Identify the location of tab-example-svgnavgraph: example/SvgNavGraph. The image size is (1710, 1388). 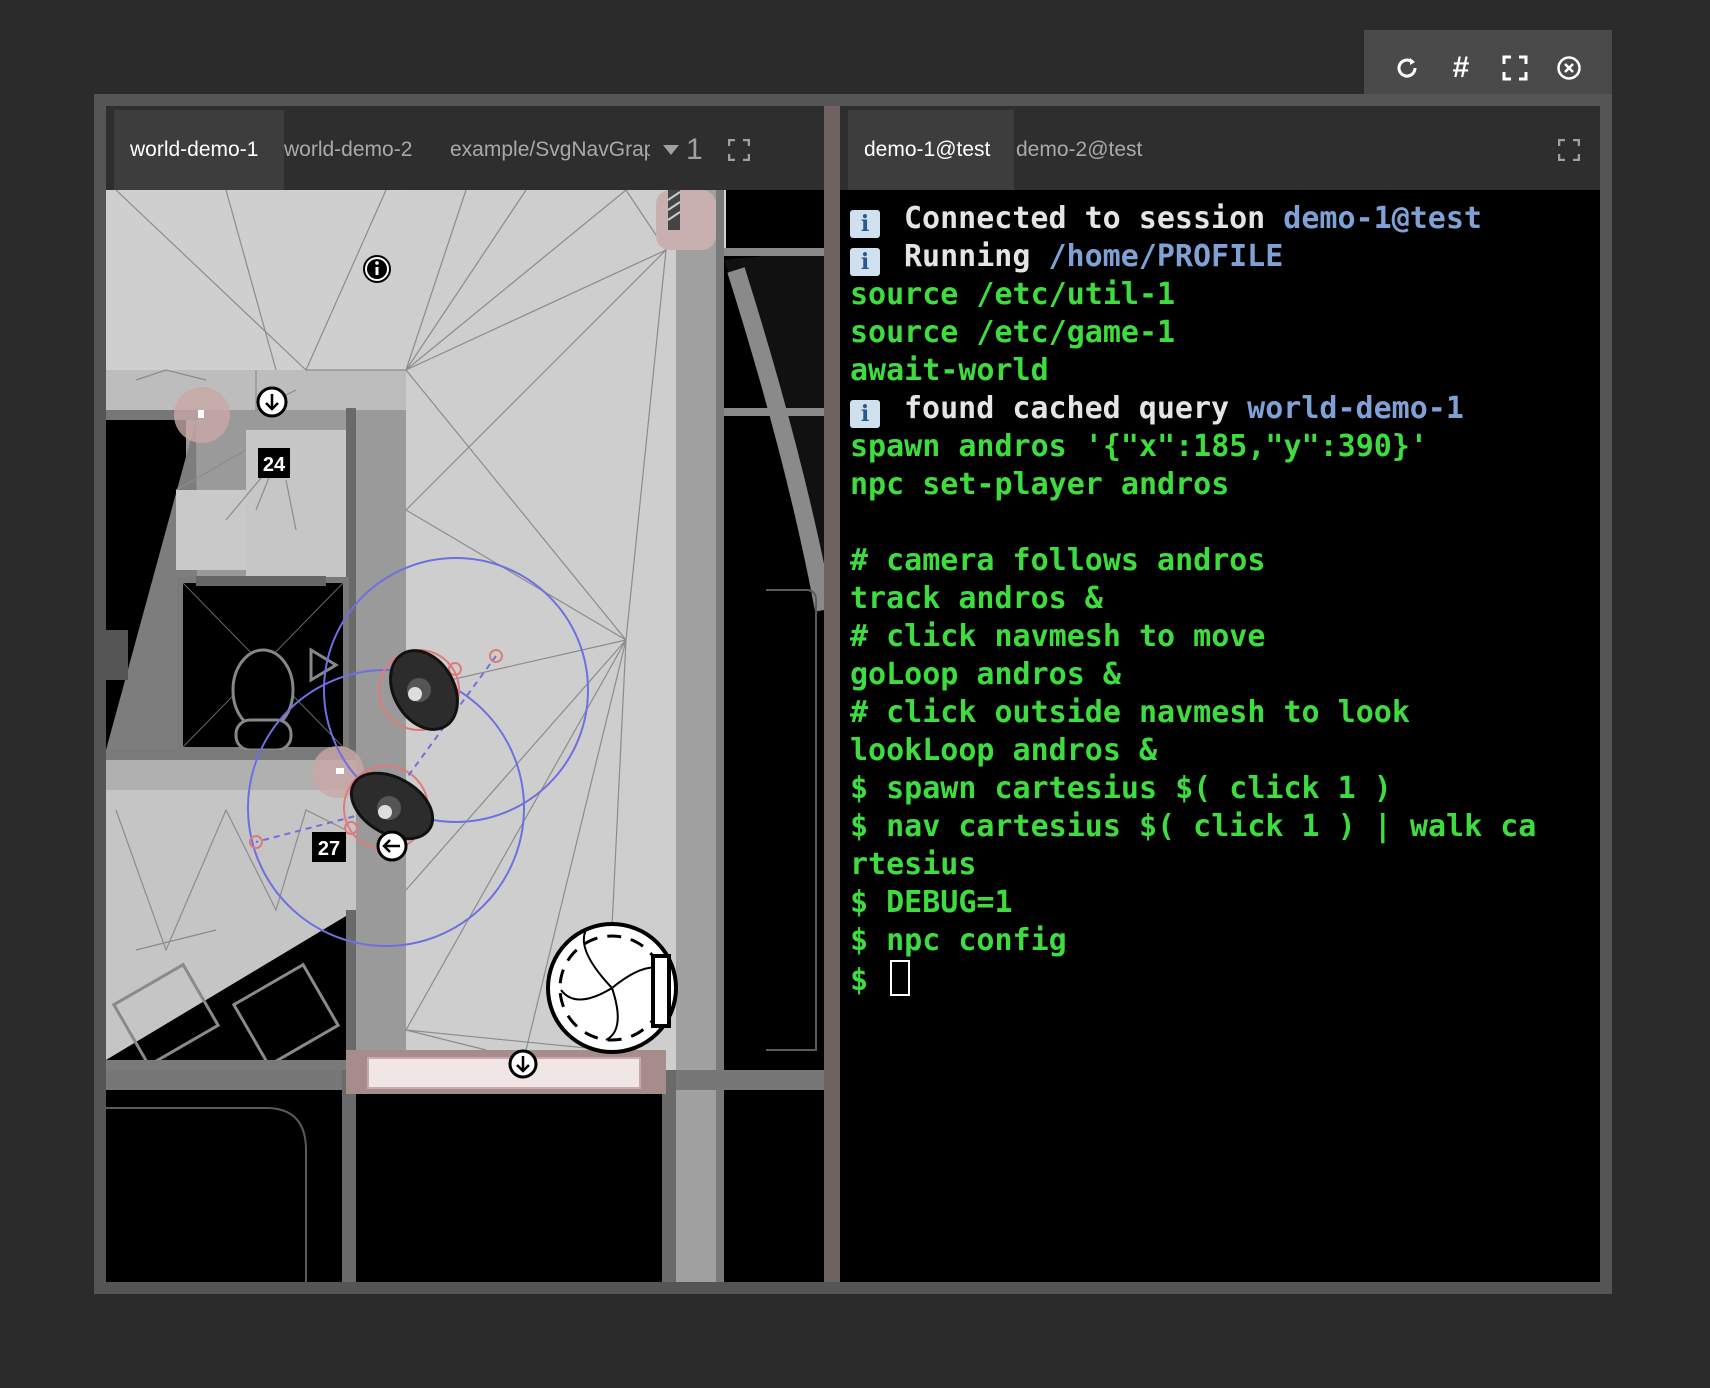
(542, 150).